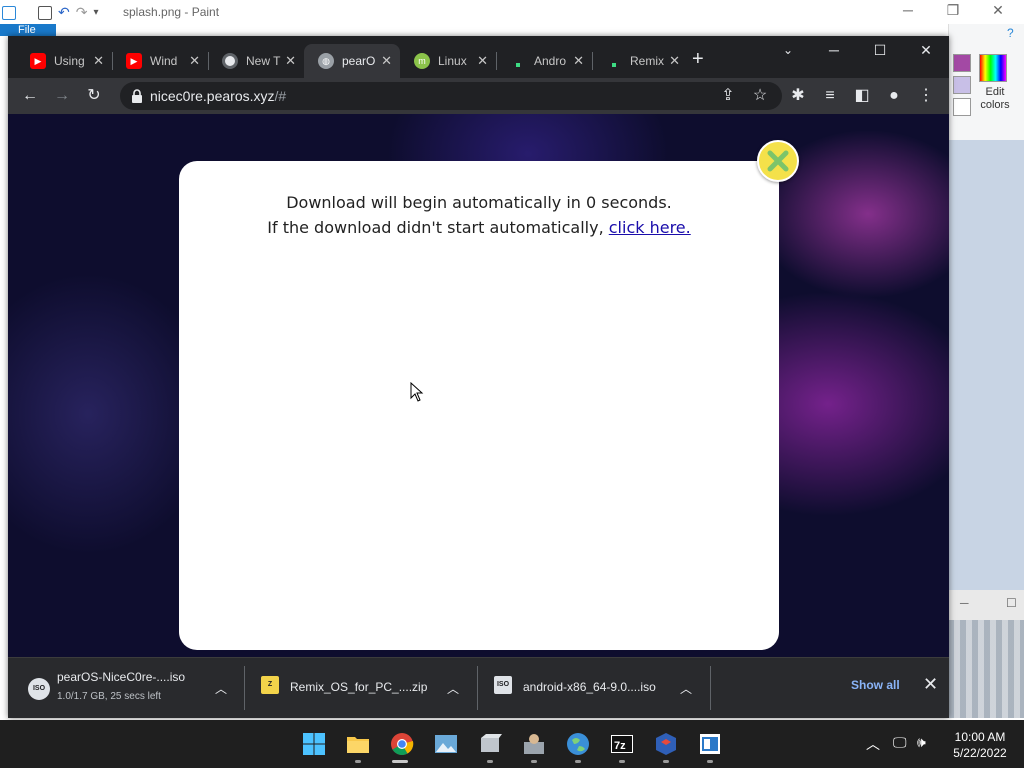  I want to click on youtube-icon: ▶, so click(38, 61).